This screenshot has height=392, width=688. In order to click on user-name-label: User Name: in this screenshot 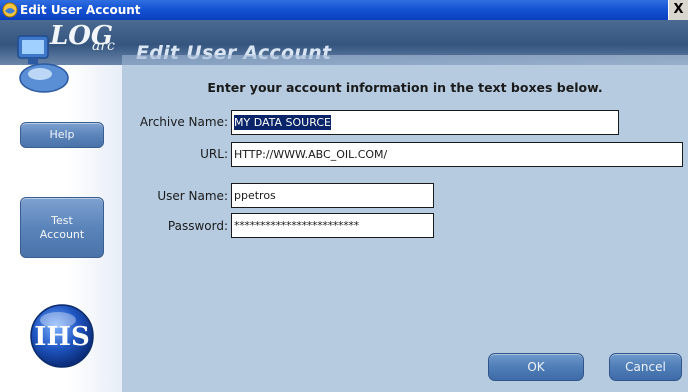, I will do `click(192, 196)`.